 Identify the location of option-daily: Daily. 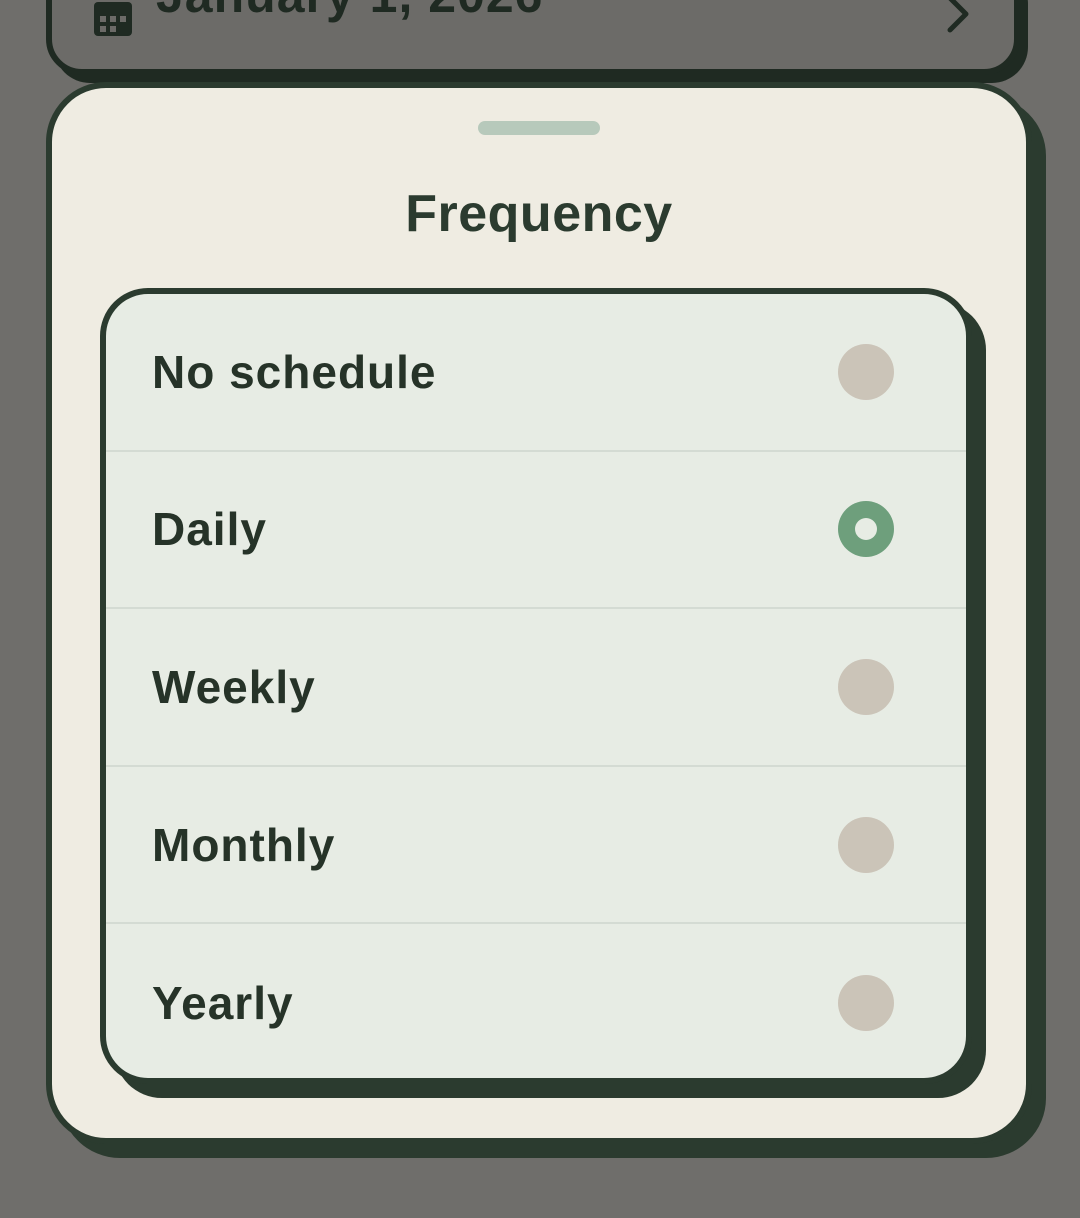
(536, 531).